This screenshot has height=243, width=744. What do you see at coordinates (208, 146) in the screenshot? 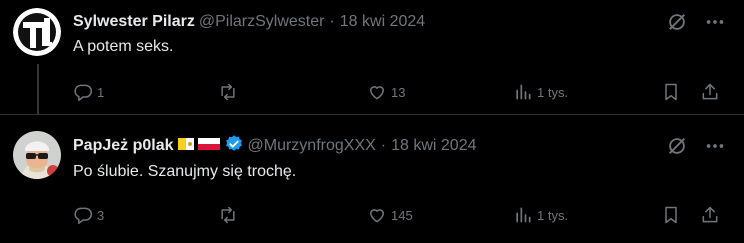
I see `poland-flag-icon` at bounding box center [208, 146].